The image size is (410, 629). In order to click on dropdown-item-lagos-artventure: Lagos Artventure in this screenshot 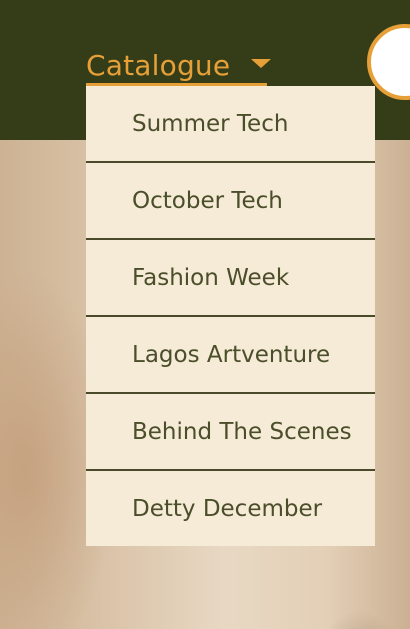, I will do `click(230, 355)`.